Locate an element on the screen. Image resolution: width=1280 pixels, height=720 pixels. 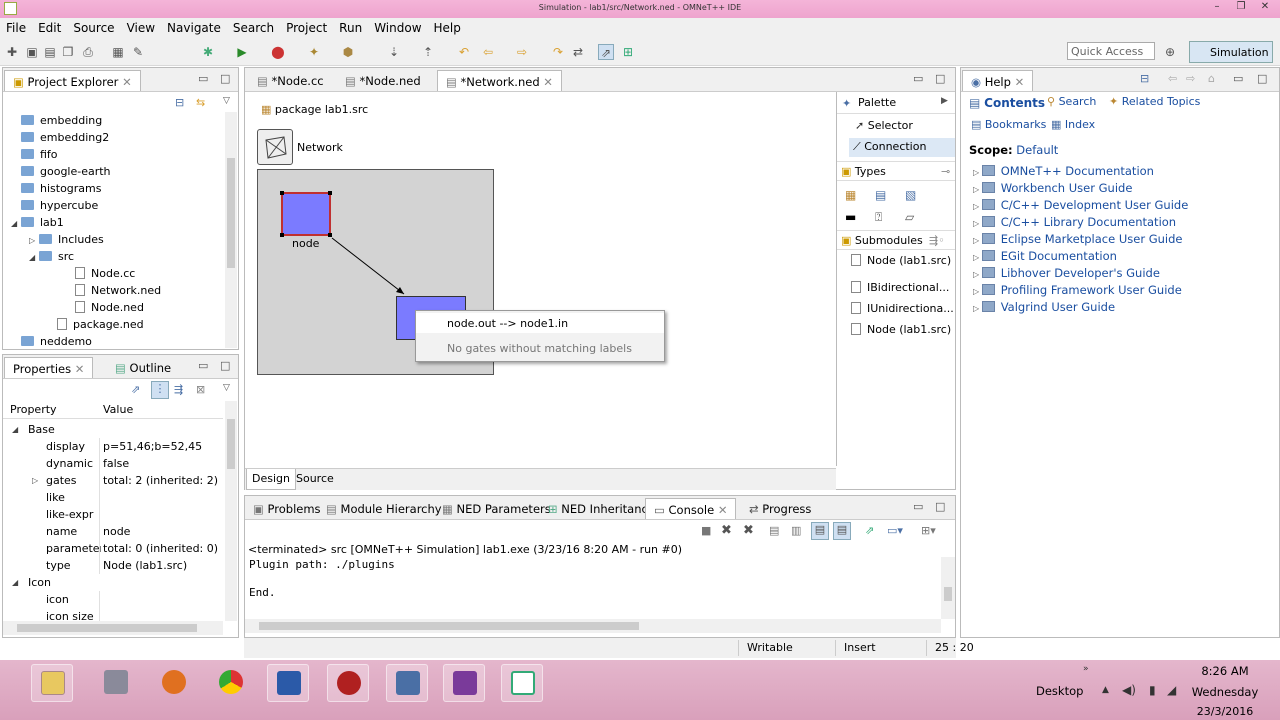
type-simple-icon: ▦ is located at coordinates (850, 195).